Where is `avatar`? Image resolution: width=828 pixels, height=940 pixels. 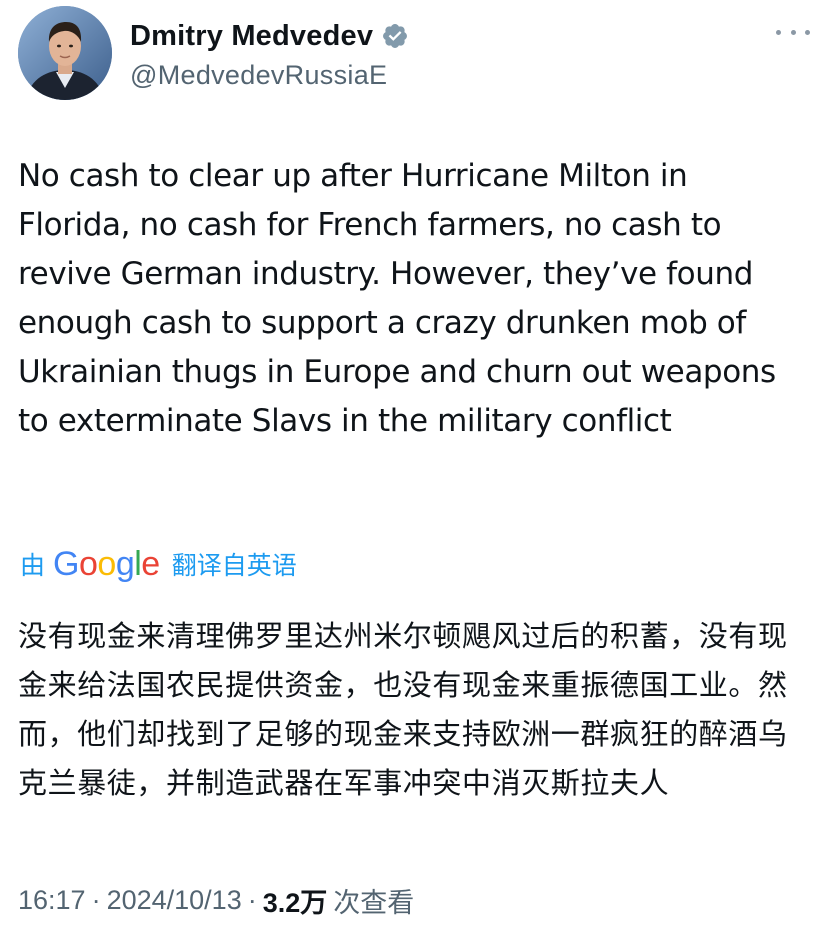
avatar is located at coordinates (65, 53).